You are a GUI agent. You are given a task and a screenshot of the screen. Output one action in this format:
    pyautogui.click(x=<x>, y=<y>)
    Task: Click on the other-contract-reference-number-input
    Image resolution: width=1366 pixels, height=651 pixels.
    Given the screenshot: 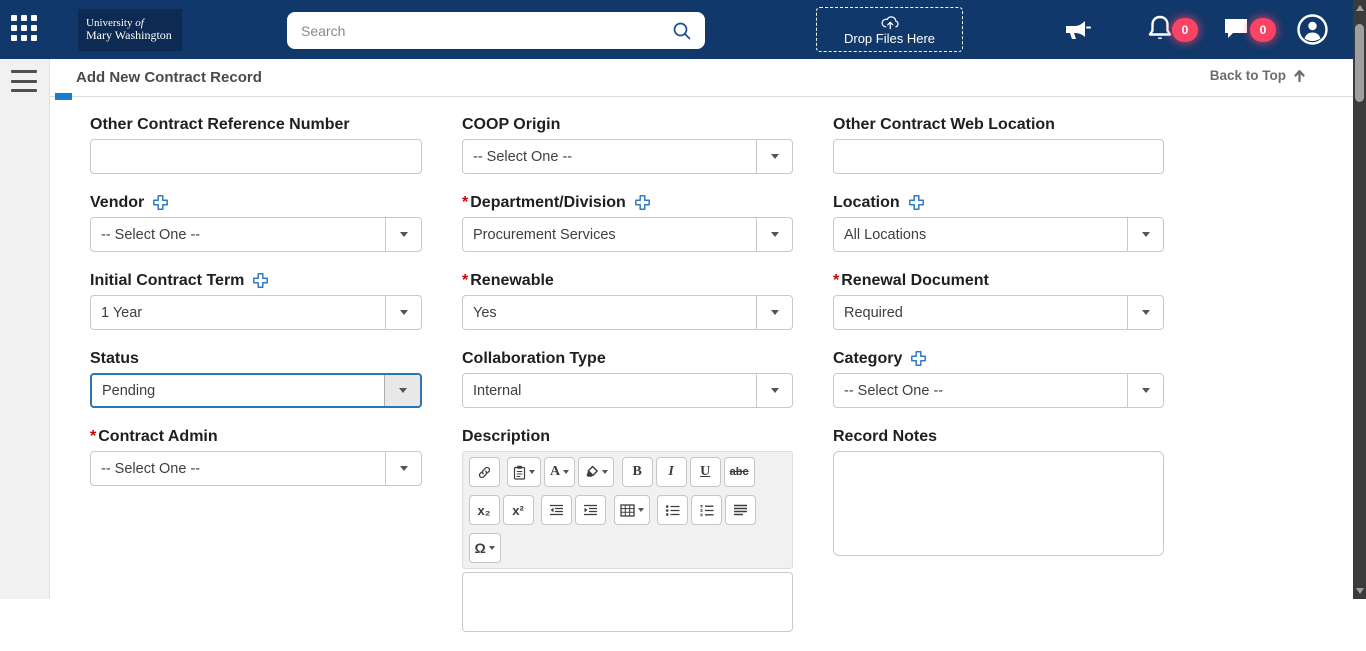 What is the action you would take?
    pyautogui.click(x=256, y=156)
    